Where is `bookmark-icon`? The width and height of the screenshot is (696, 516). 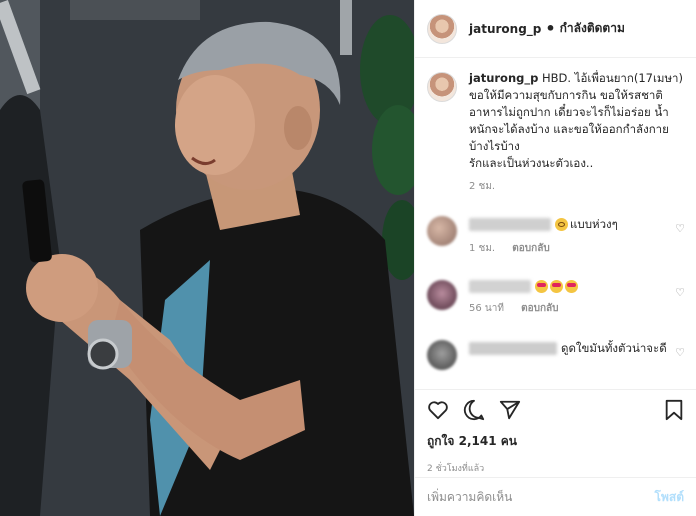 bookmark-icon is located at coordinates (674, 410).